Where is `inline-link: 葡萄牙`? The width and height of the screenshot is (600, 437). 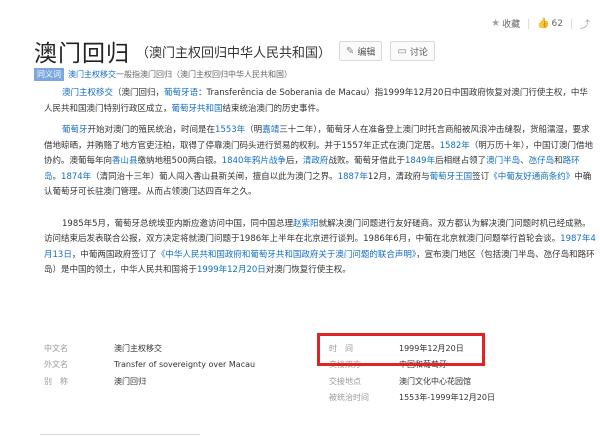 inline-link: 葡萄牙 is located at coordinates (75, 130).